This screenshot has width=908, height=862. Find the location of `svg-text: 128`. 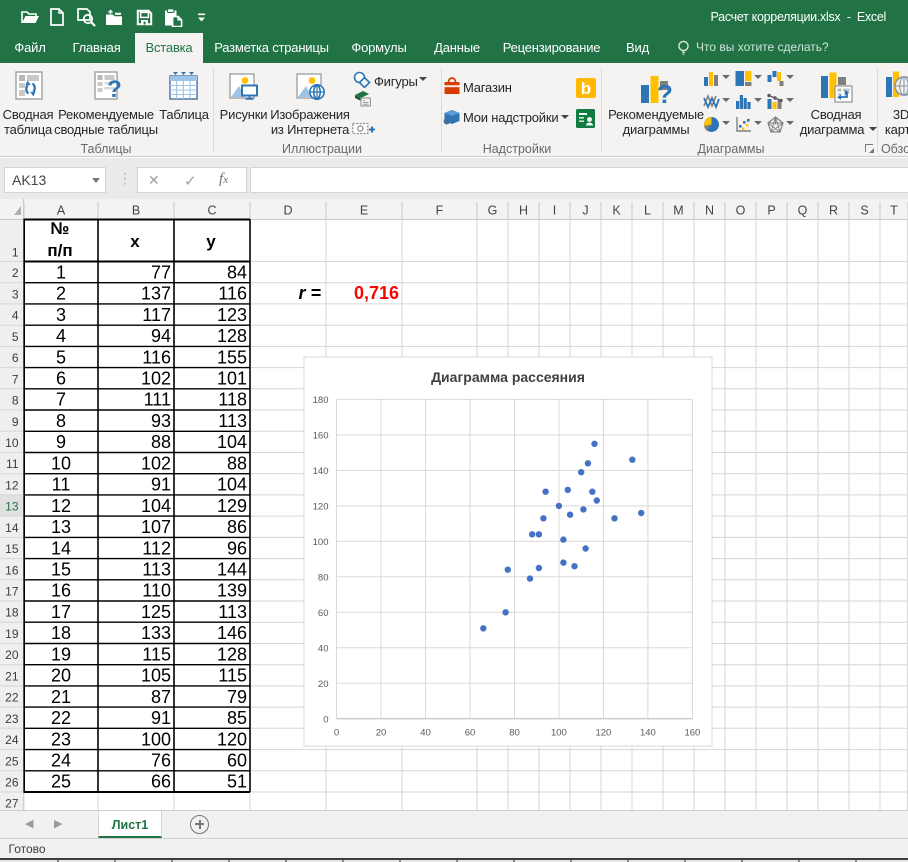

svg-text: 128 is located at coordinates (232, 654).